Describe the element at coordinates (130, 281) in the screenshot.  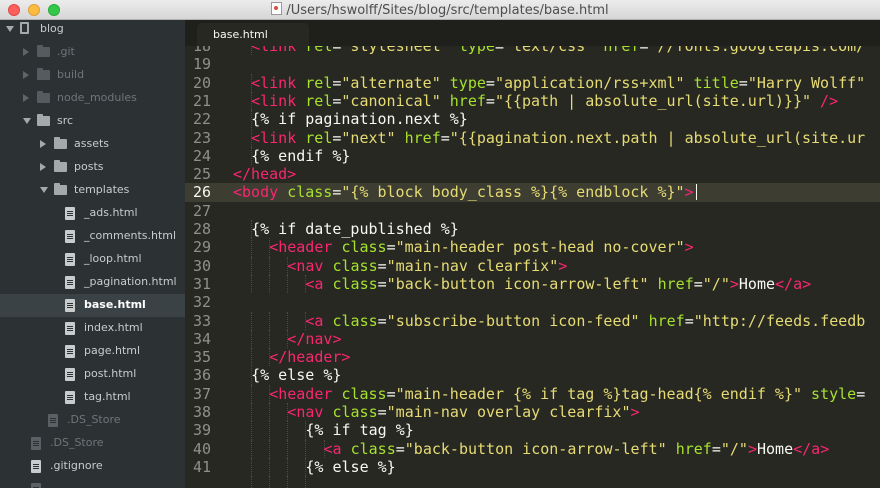
I see `tree-item-label: _pagination.html` at that location.